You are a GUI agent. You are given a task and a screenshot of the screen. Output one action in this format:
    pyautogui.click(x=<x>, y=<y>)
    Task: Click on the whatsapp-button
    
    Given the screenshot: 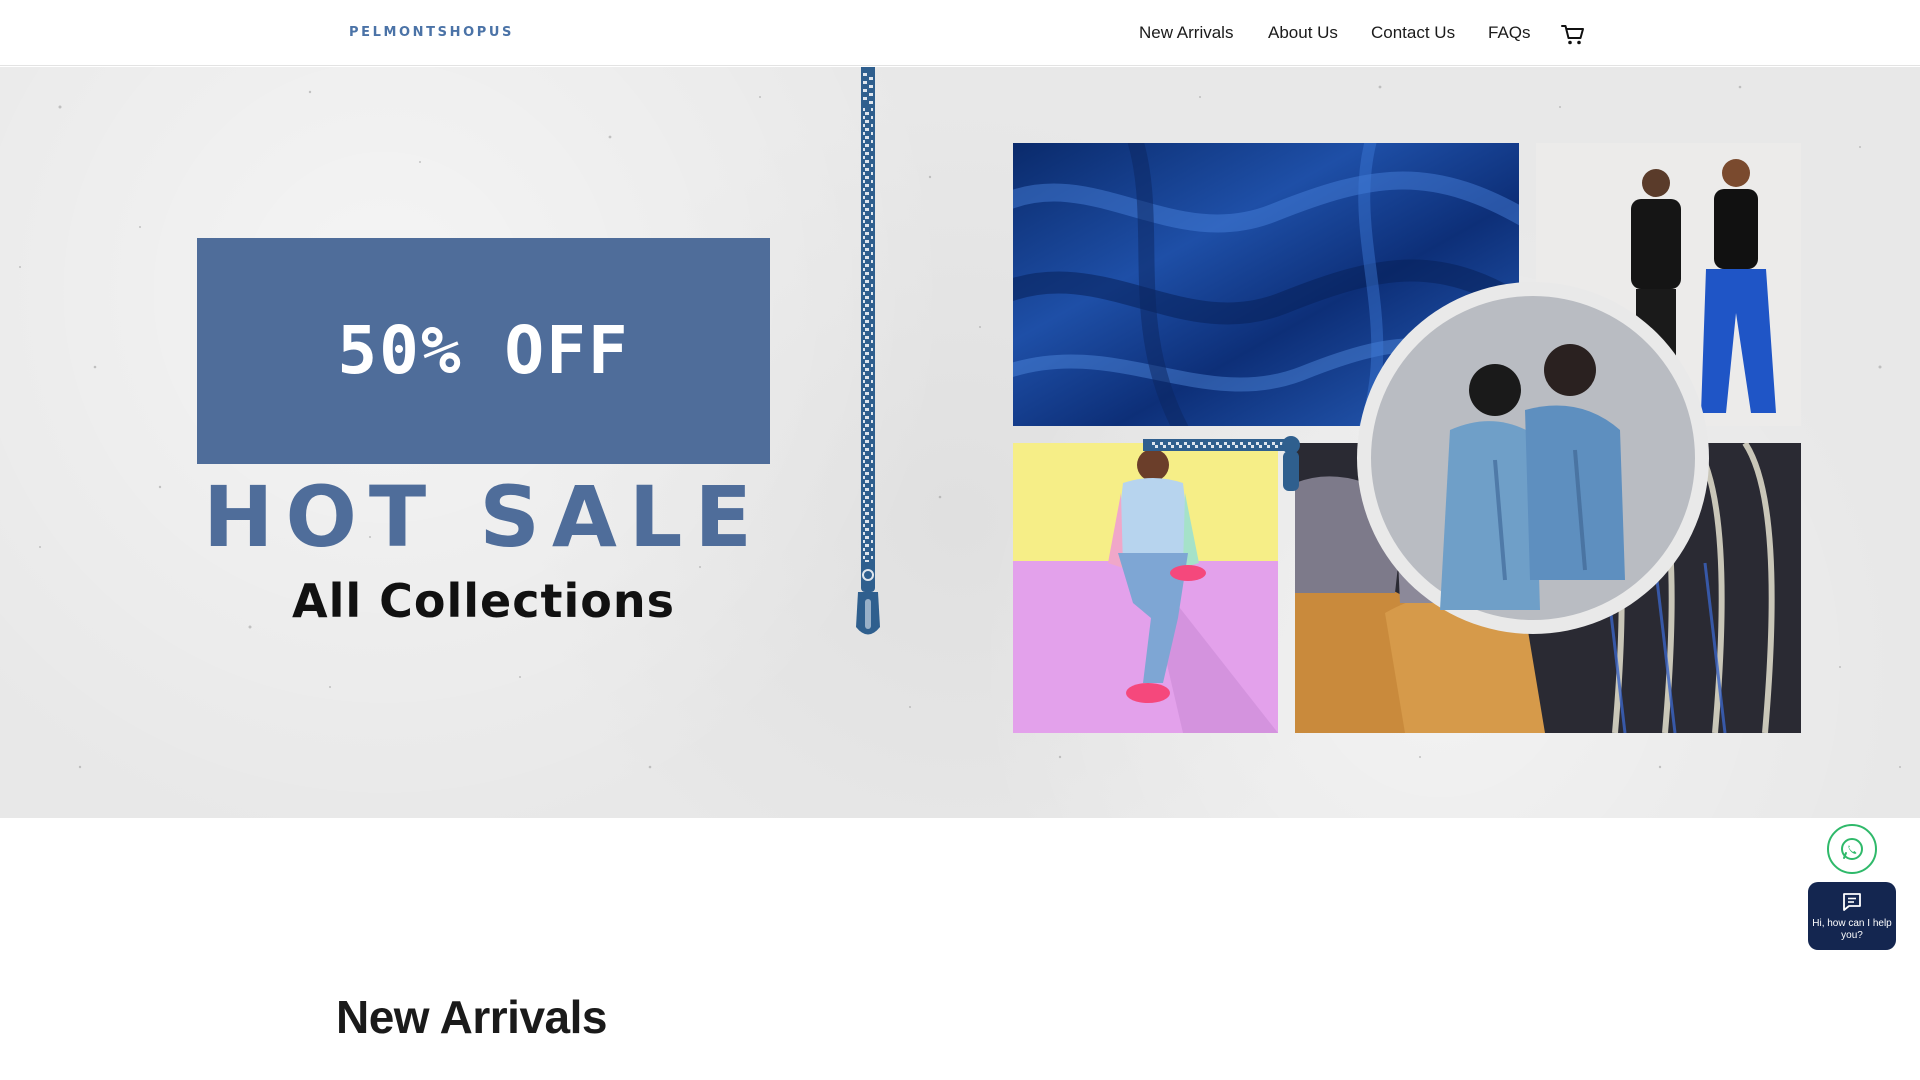 What is the action you would take?
    pyautogui.click(x=1852, y=849)
    